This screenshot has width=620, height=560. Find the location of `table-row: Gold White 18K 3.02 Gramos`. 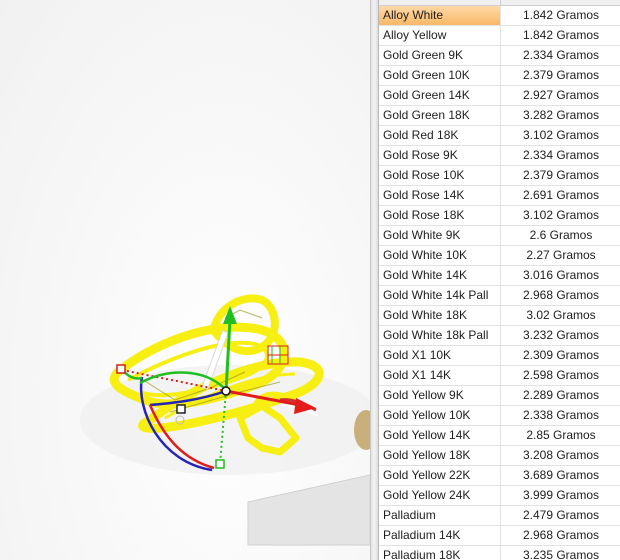

table-row: Gold White 18K 3.02 Gramos is located at coordinates (499, 316).